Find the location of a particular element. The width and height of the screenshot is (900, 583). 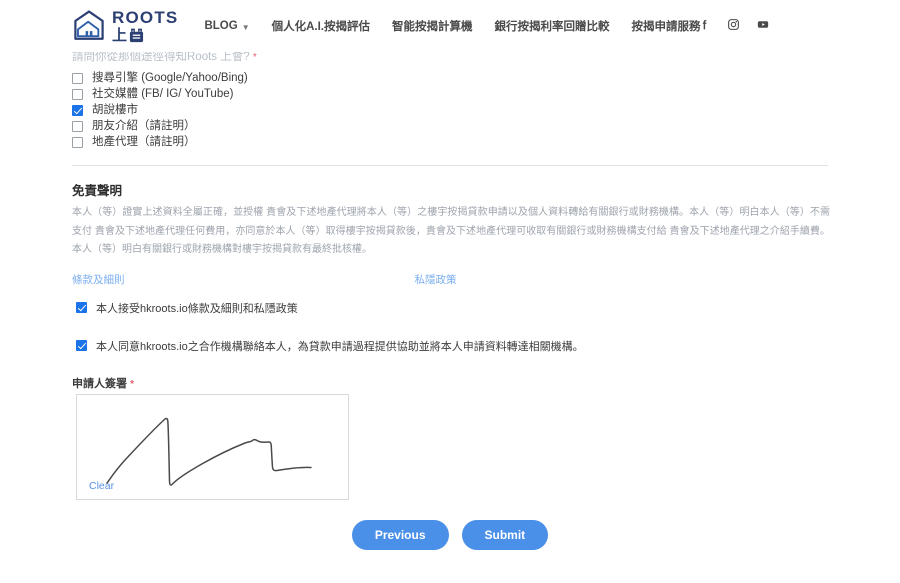

checkbox-row-property-talk: 胡說樓市 is located at coordinates (160, 110).